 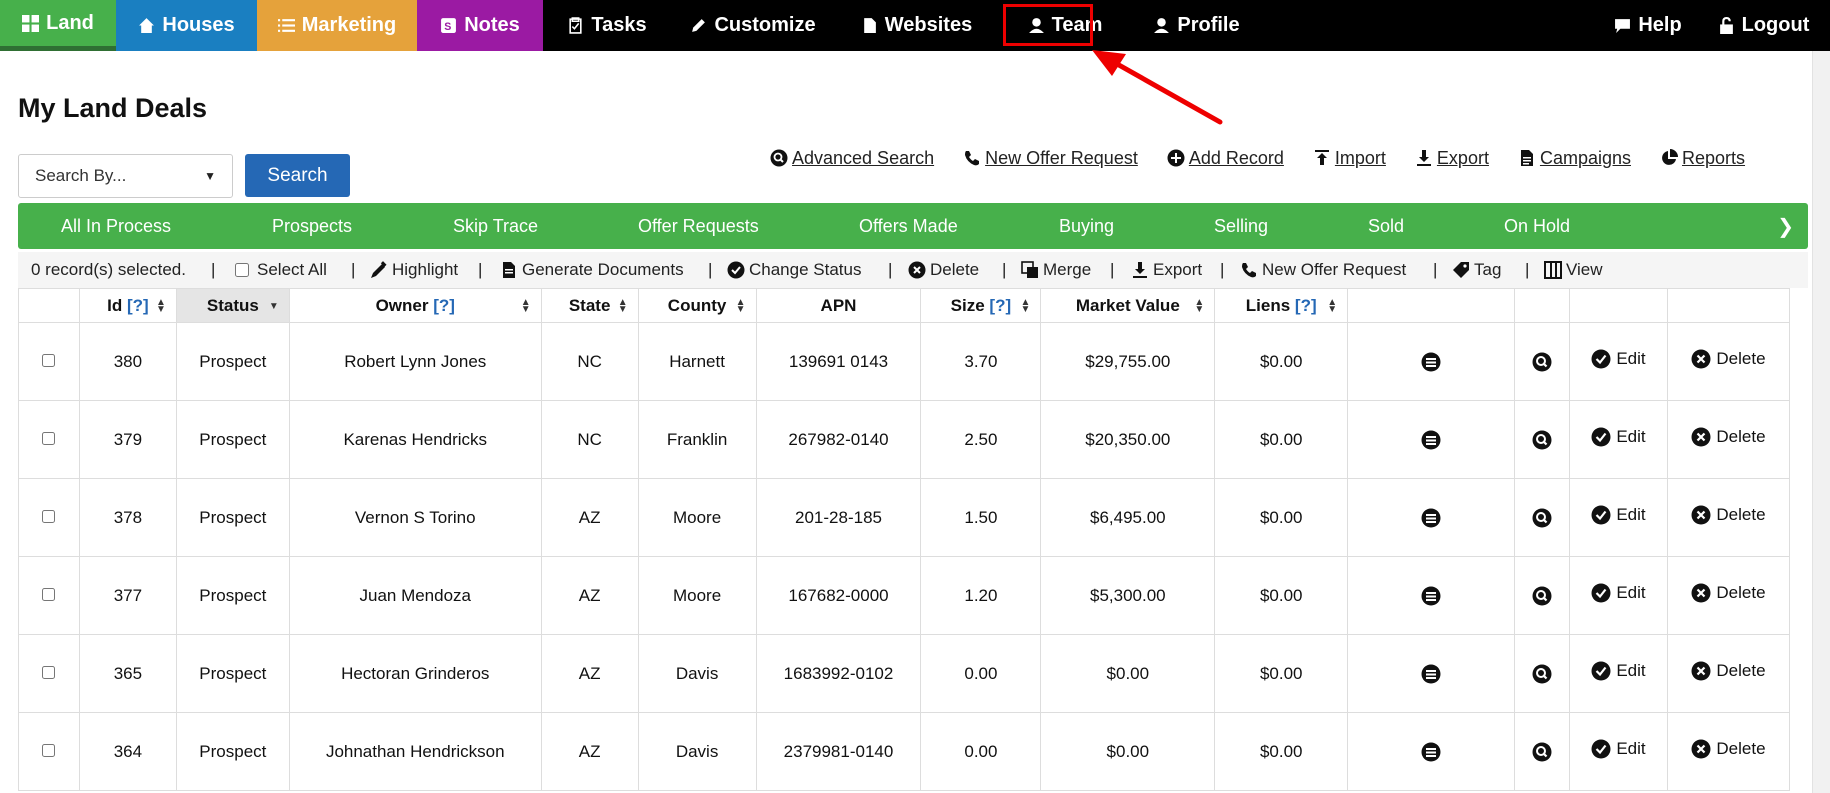 I want to click on nav-logout: Logout, so click(x=1763, y=25).